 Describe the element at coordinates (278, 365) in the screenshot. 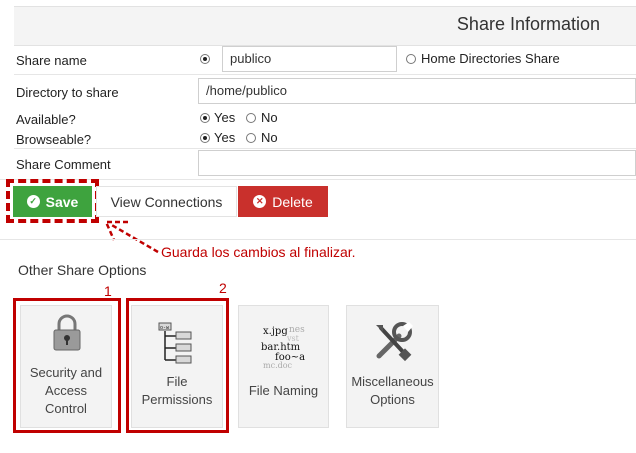

I see `svg-text: mc.doc` at that location.